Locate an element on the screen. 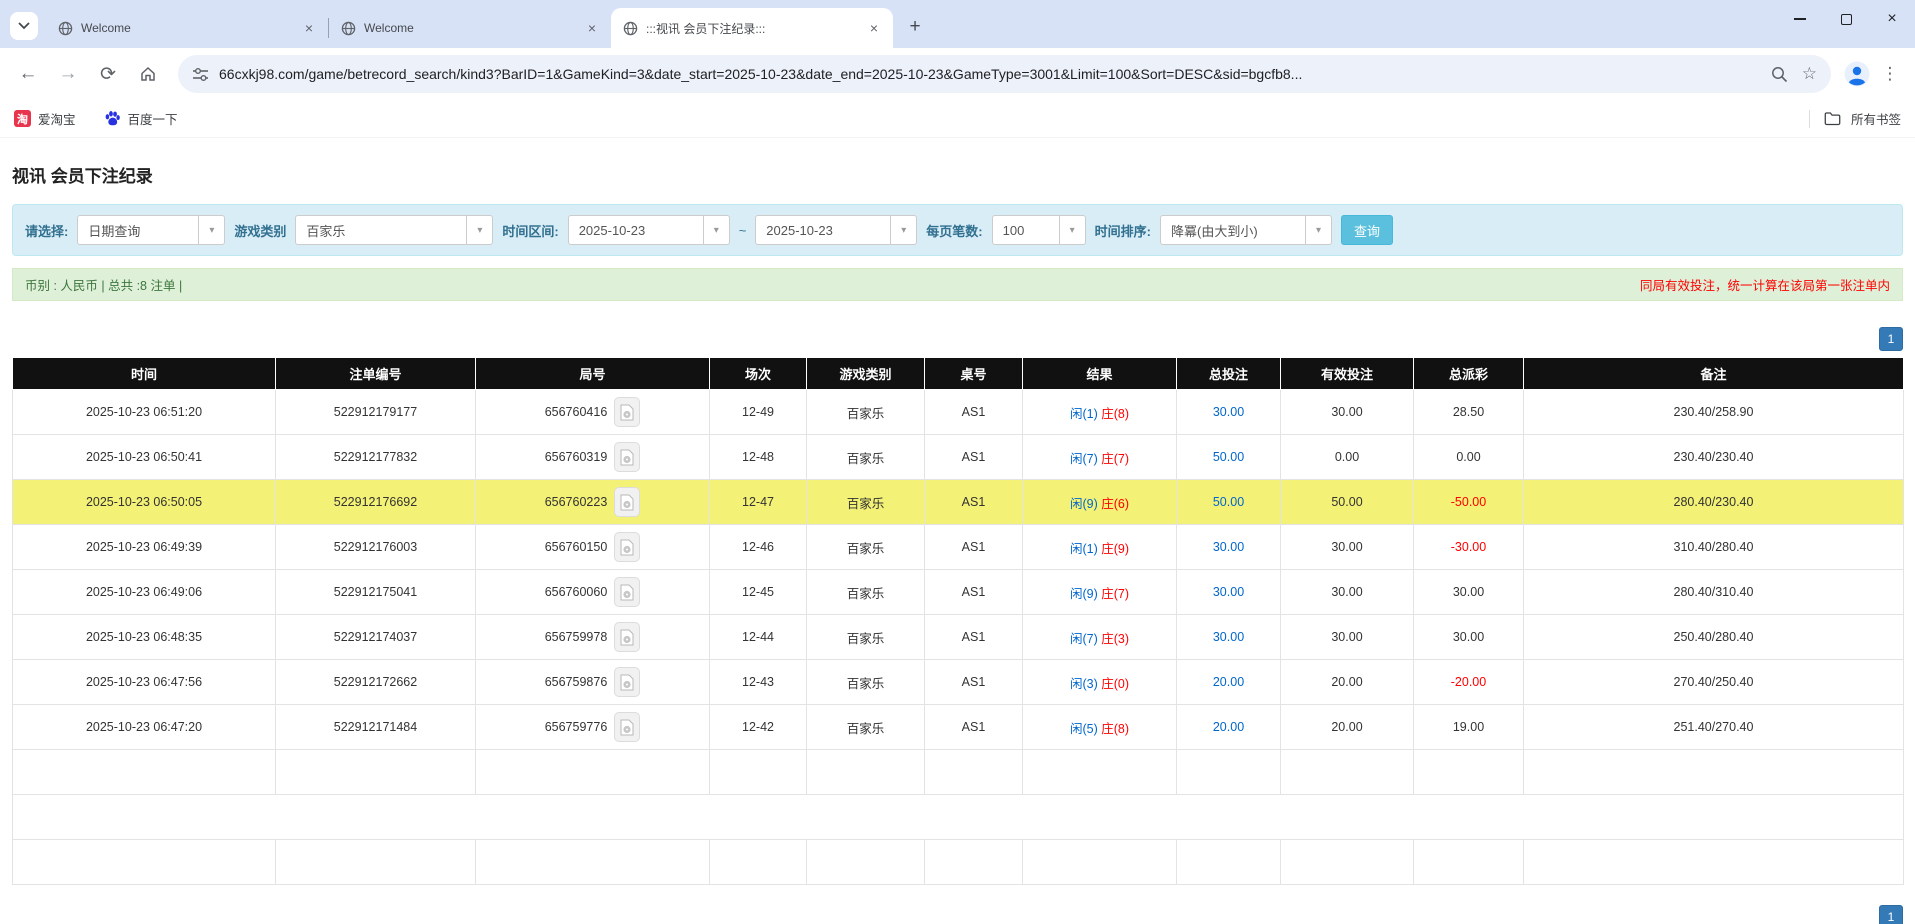  subtotal-valid-bet: 210.00 is located at coordinates (1347, 772).